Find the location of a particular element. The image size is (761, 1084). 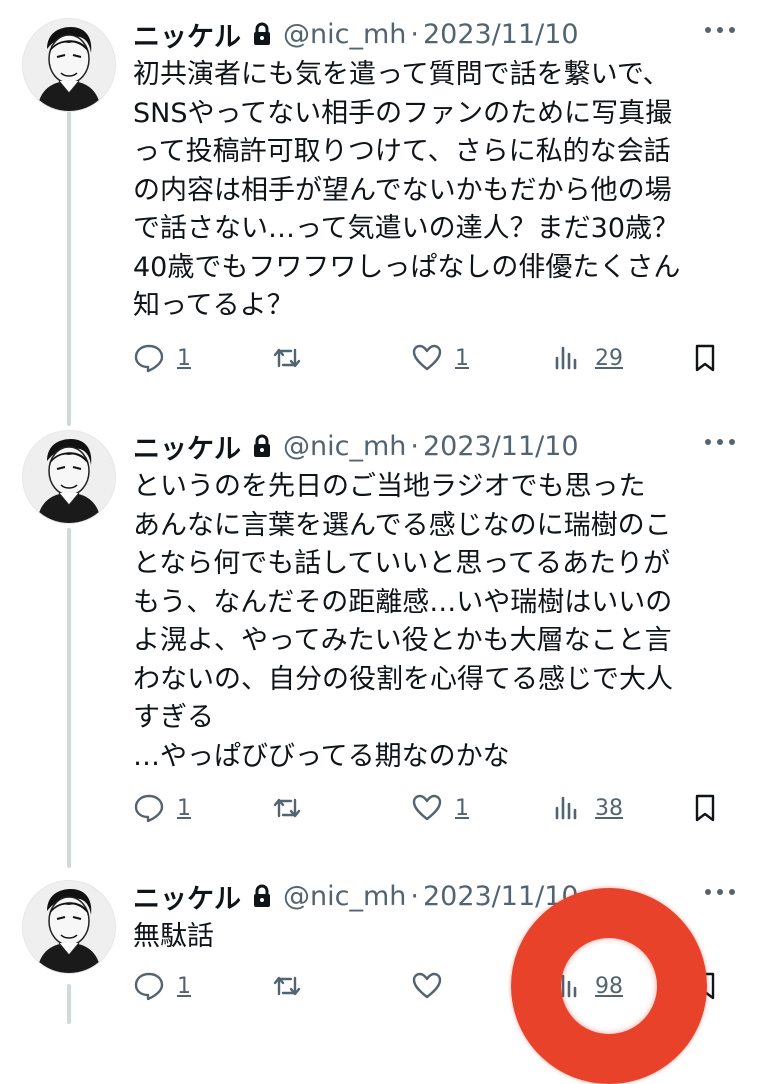

views-button: 38 is located at coordinates (587, 808).